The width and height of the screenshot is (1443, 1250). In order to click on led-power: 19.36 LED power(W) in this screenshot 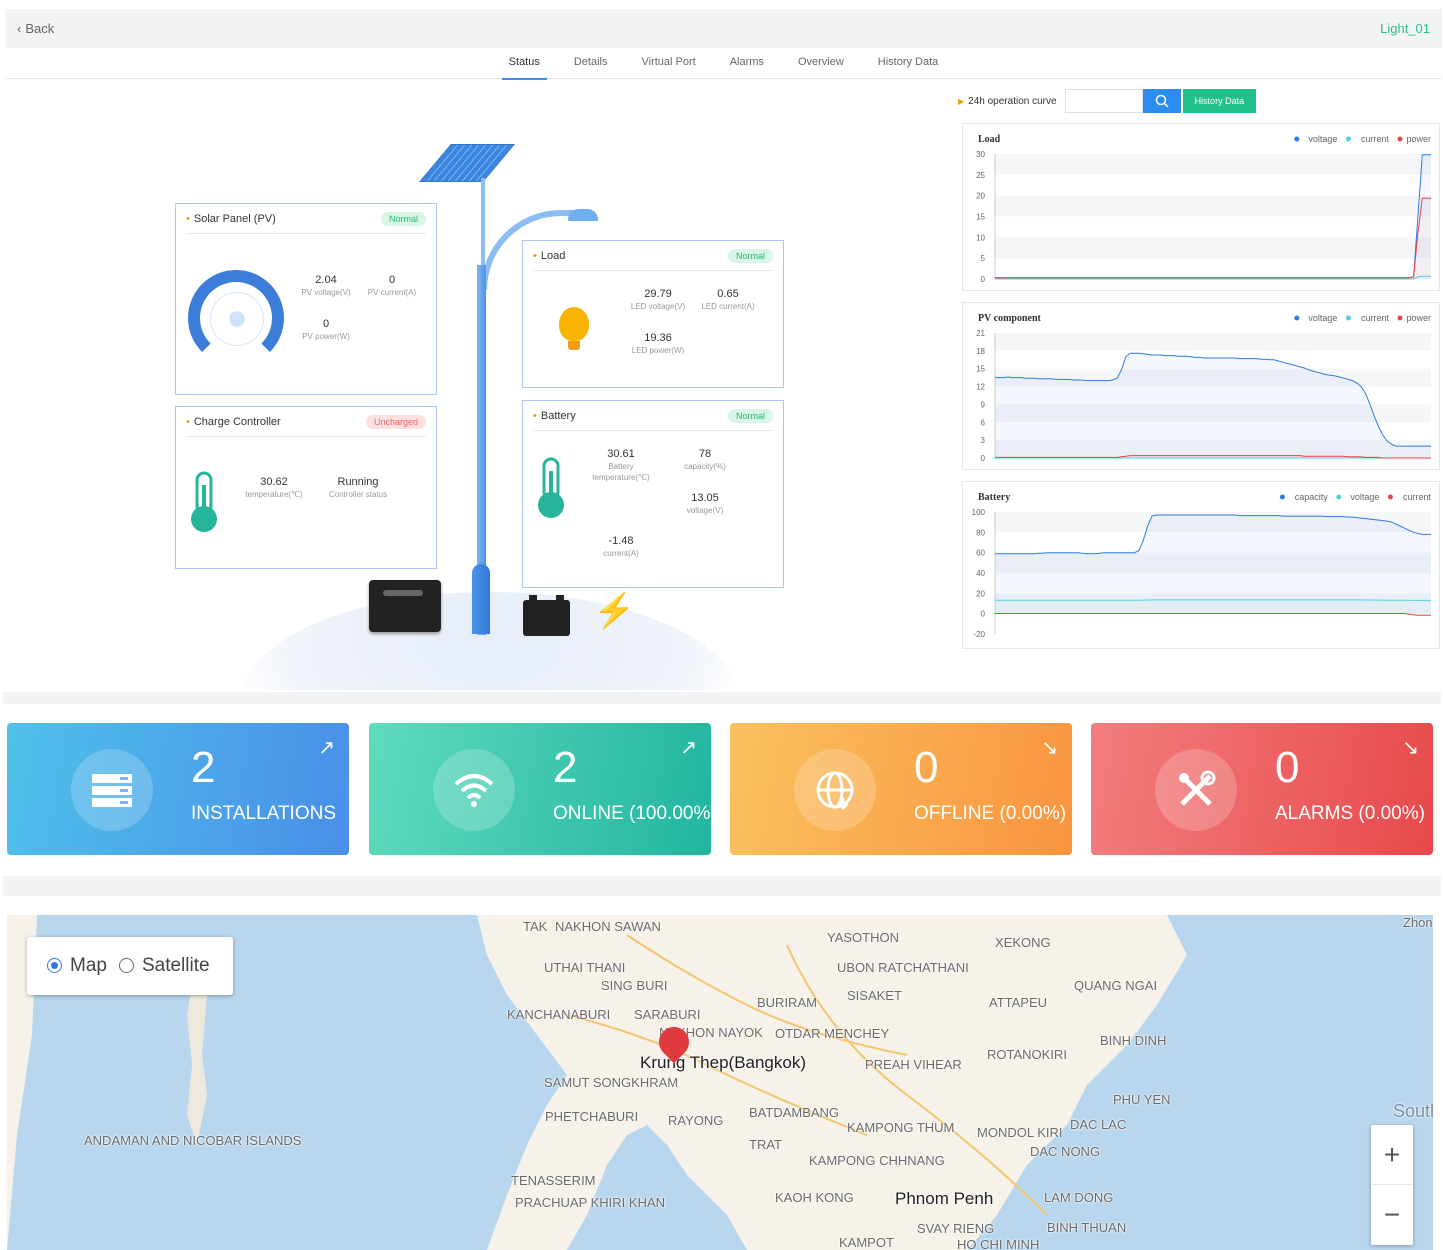, I will do `click(658, 343)`.